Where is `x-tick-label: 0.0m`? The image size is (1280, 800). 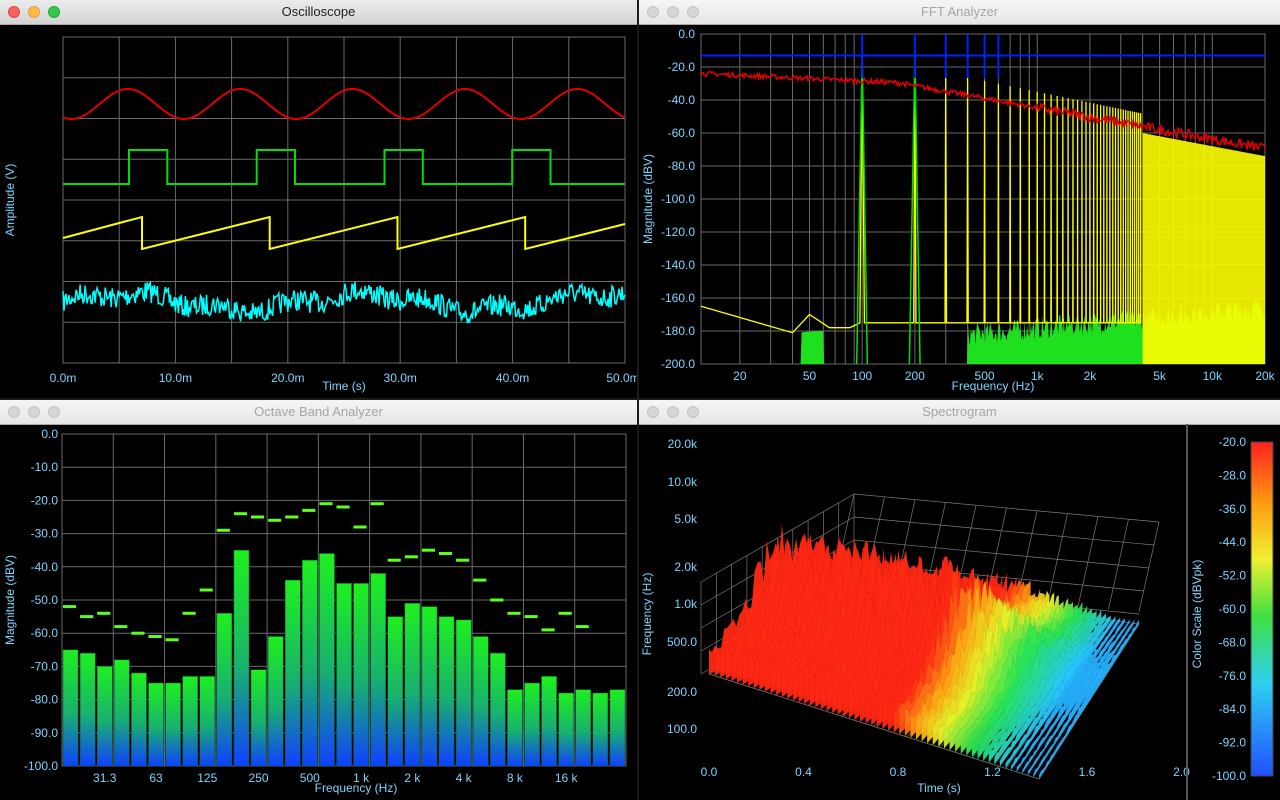 x-tick-label: 0.0m is located at coordinates (63, 378).